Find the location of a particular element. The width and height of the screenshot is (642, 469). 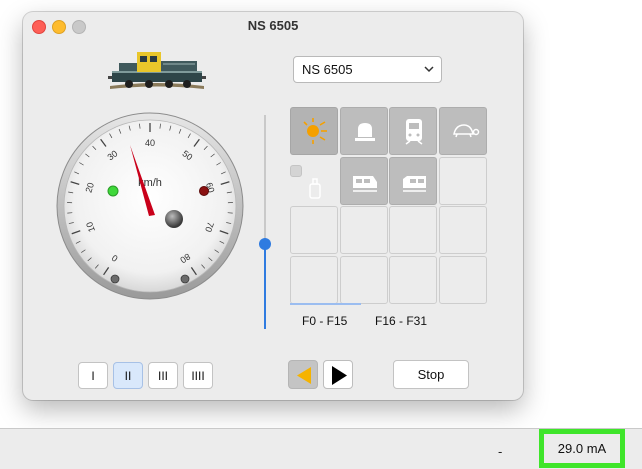

red-indicator-light is located at coordinates (204, 191).